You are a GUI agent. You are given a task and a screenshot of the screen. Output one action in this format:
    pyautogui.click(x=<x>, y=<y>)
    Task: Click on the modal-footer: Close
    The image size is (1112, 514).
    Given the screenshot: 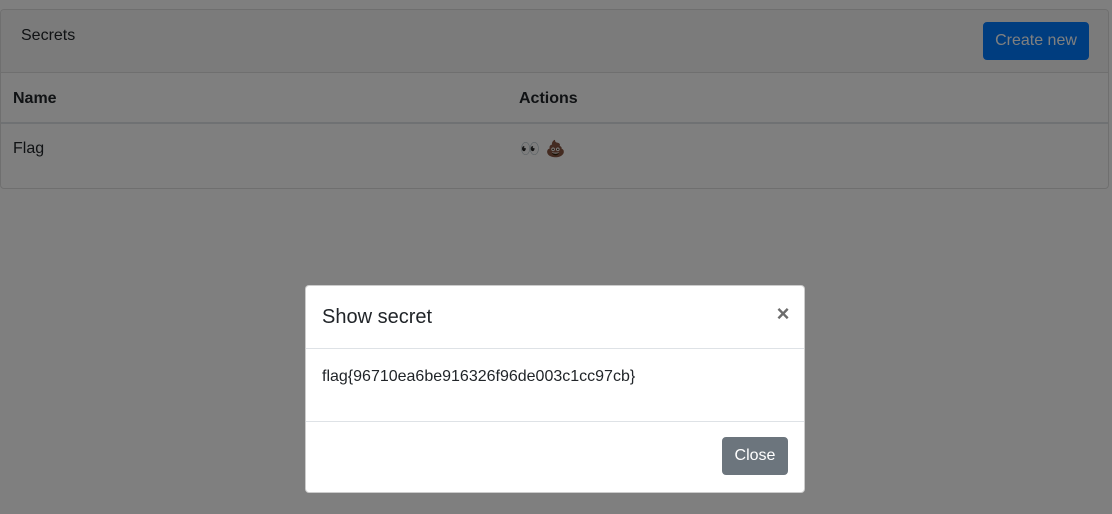 What is the action you would take?
    pyautogui.click(x=555, y=457)
    